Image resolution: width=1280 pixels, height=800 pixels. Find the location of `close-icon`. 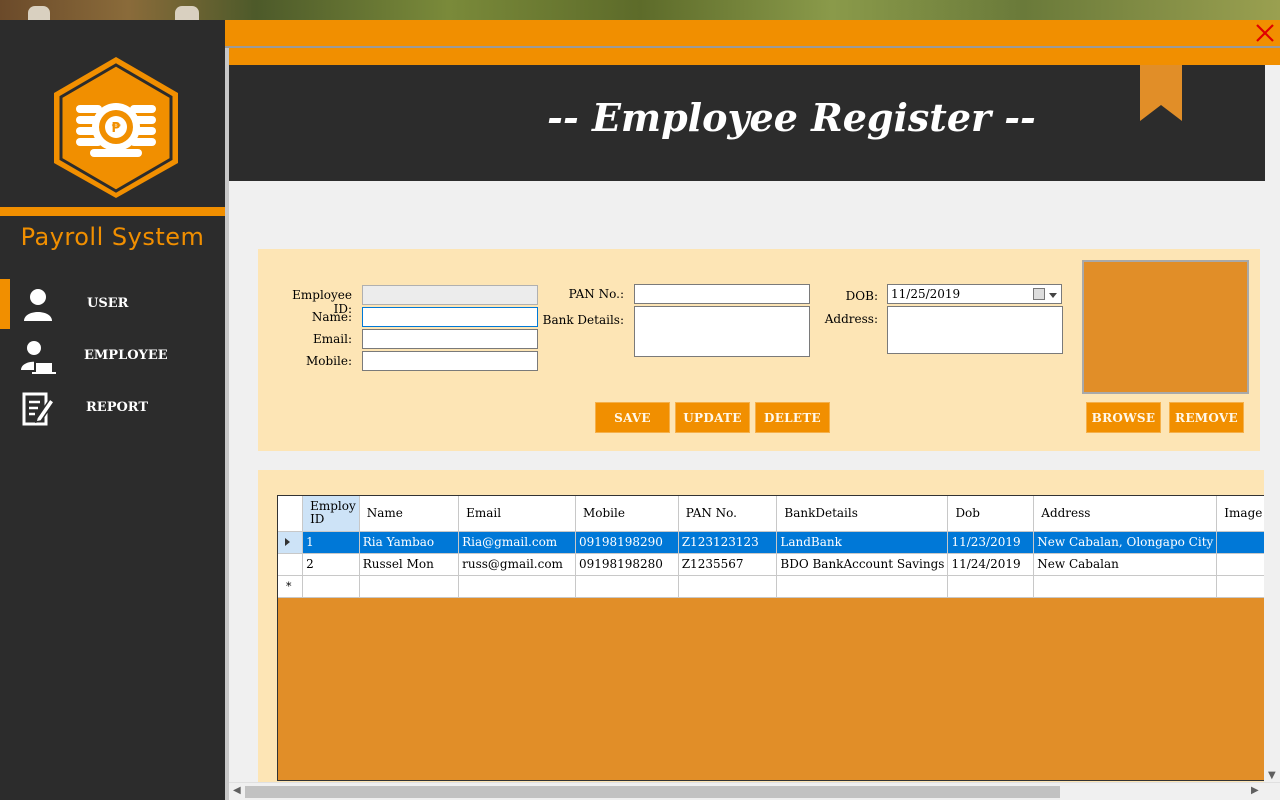

close-icon is located at coordinates (1265, 33).